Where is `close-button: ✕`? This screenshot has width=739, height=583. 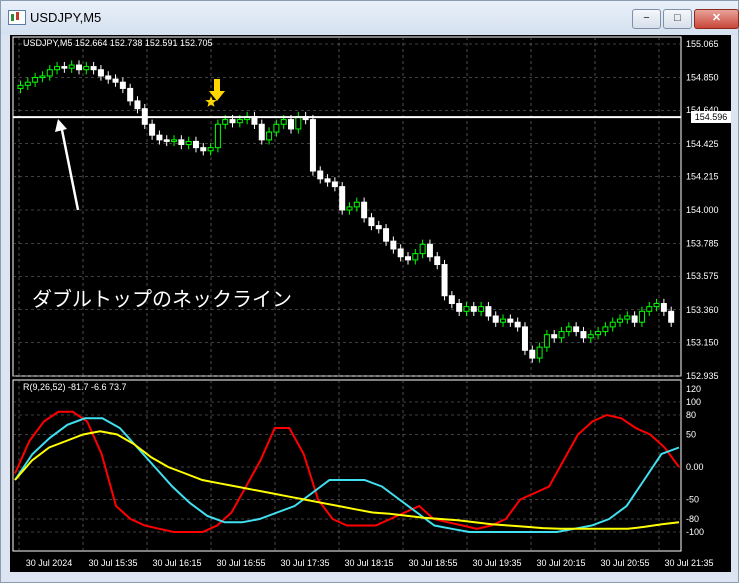
close-button: ✕ is located at coordinates (716, 19).